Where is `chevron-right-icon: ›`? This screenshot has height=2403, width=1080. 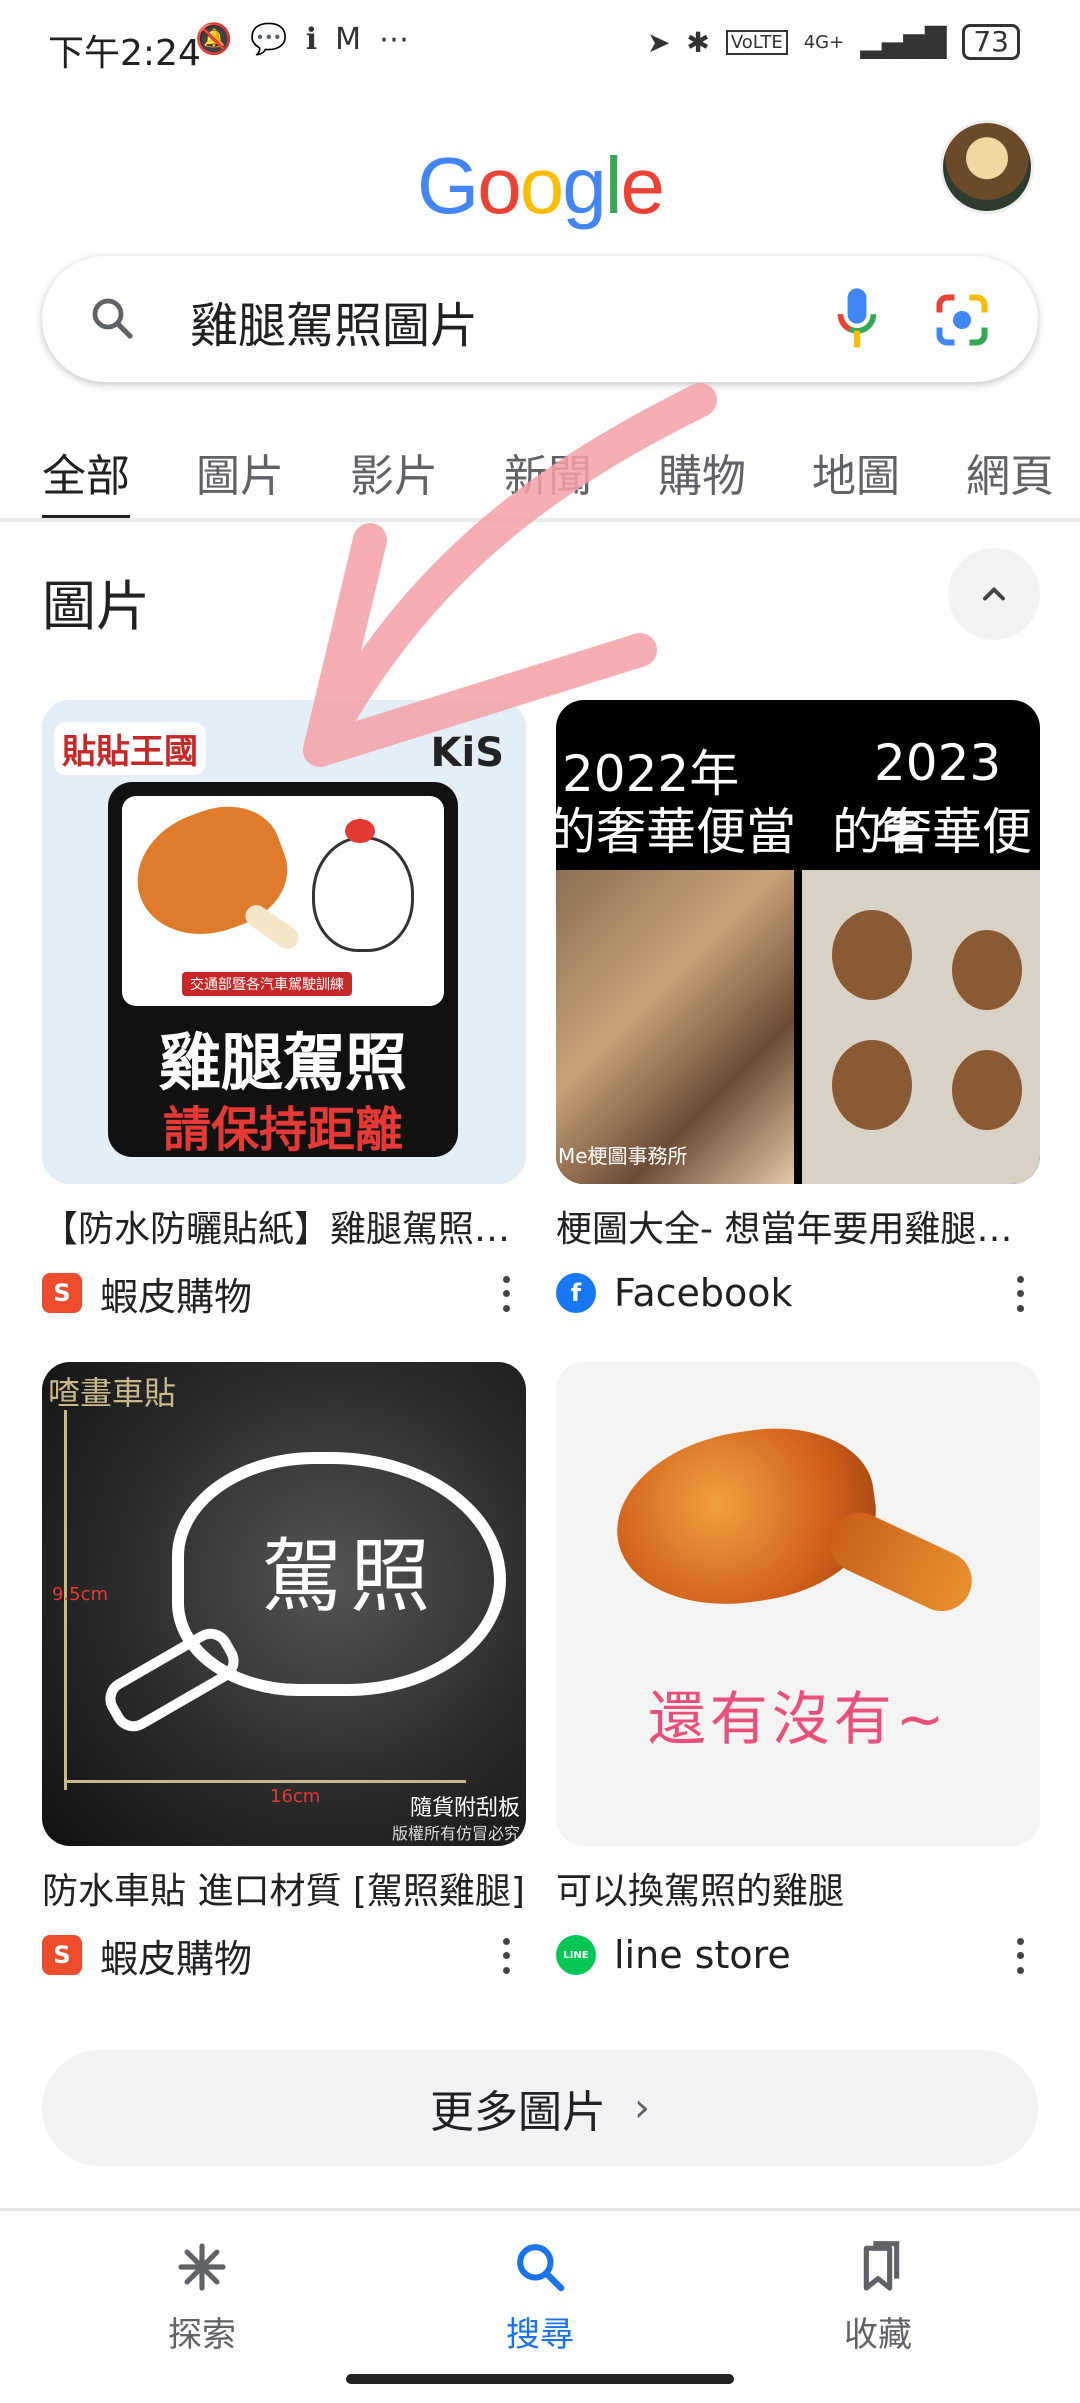 chevron-right-icon: › is located at coordinates (642, 2108).